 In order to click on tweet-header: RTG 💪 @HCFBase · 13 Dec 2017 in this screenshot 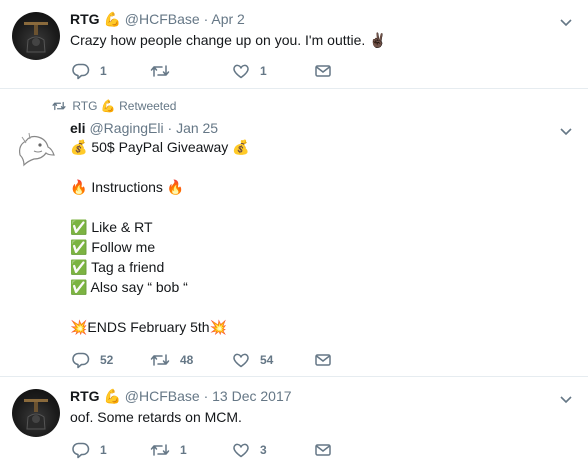, I will do `click(181, 396)`.